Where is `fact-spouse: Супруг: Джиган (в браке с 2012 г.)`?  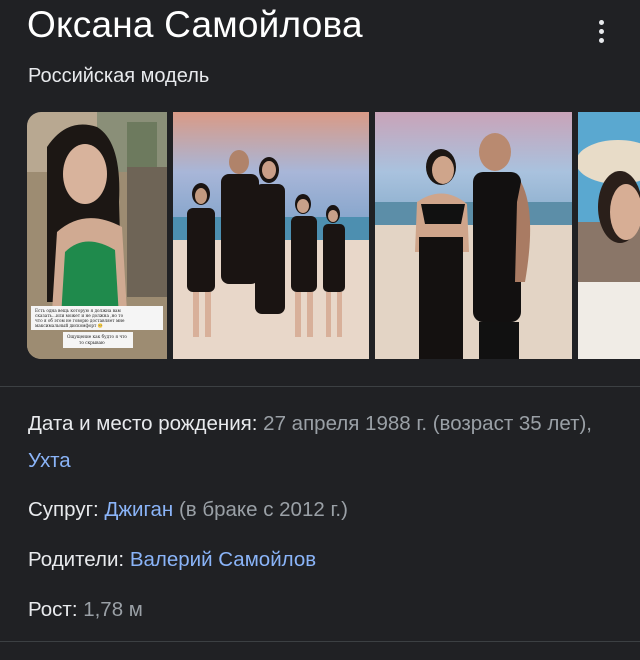
fact-spouse: Супруг: Джиган (в браке с 2012 г.) is located at coordinates (188, 509).